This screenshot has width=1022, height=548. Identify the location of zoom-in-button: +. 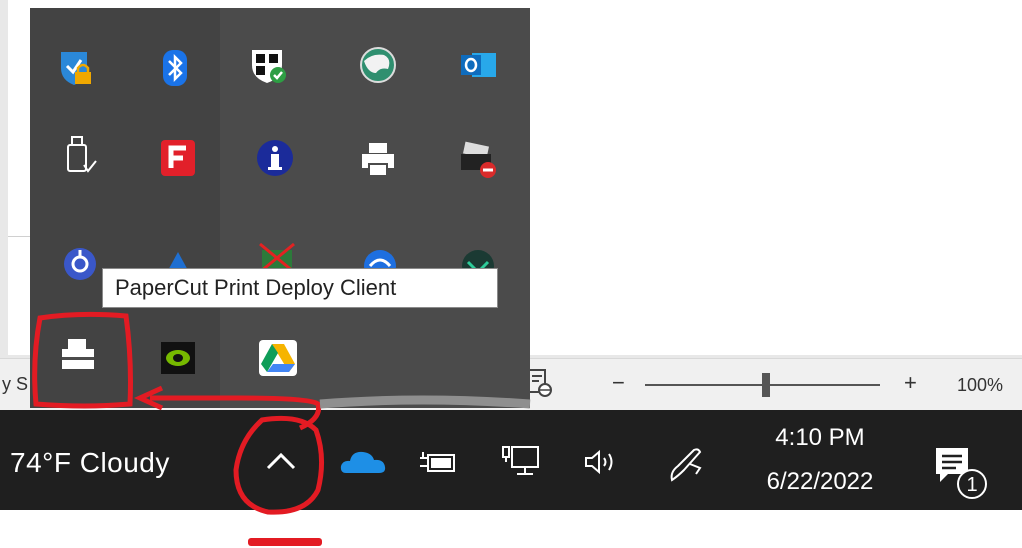
(910, 383).